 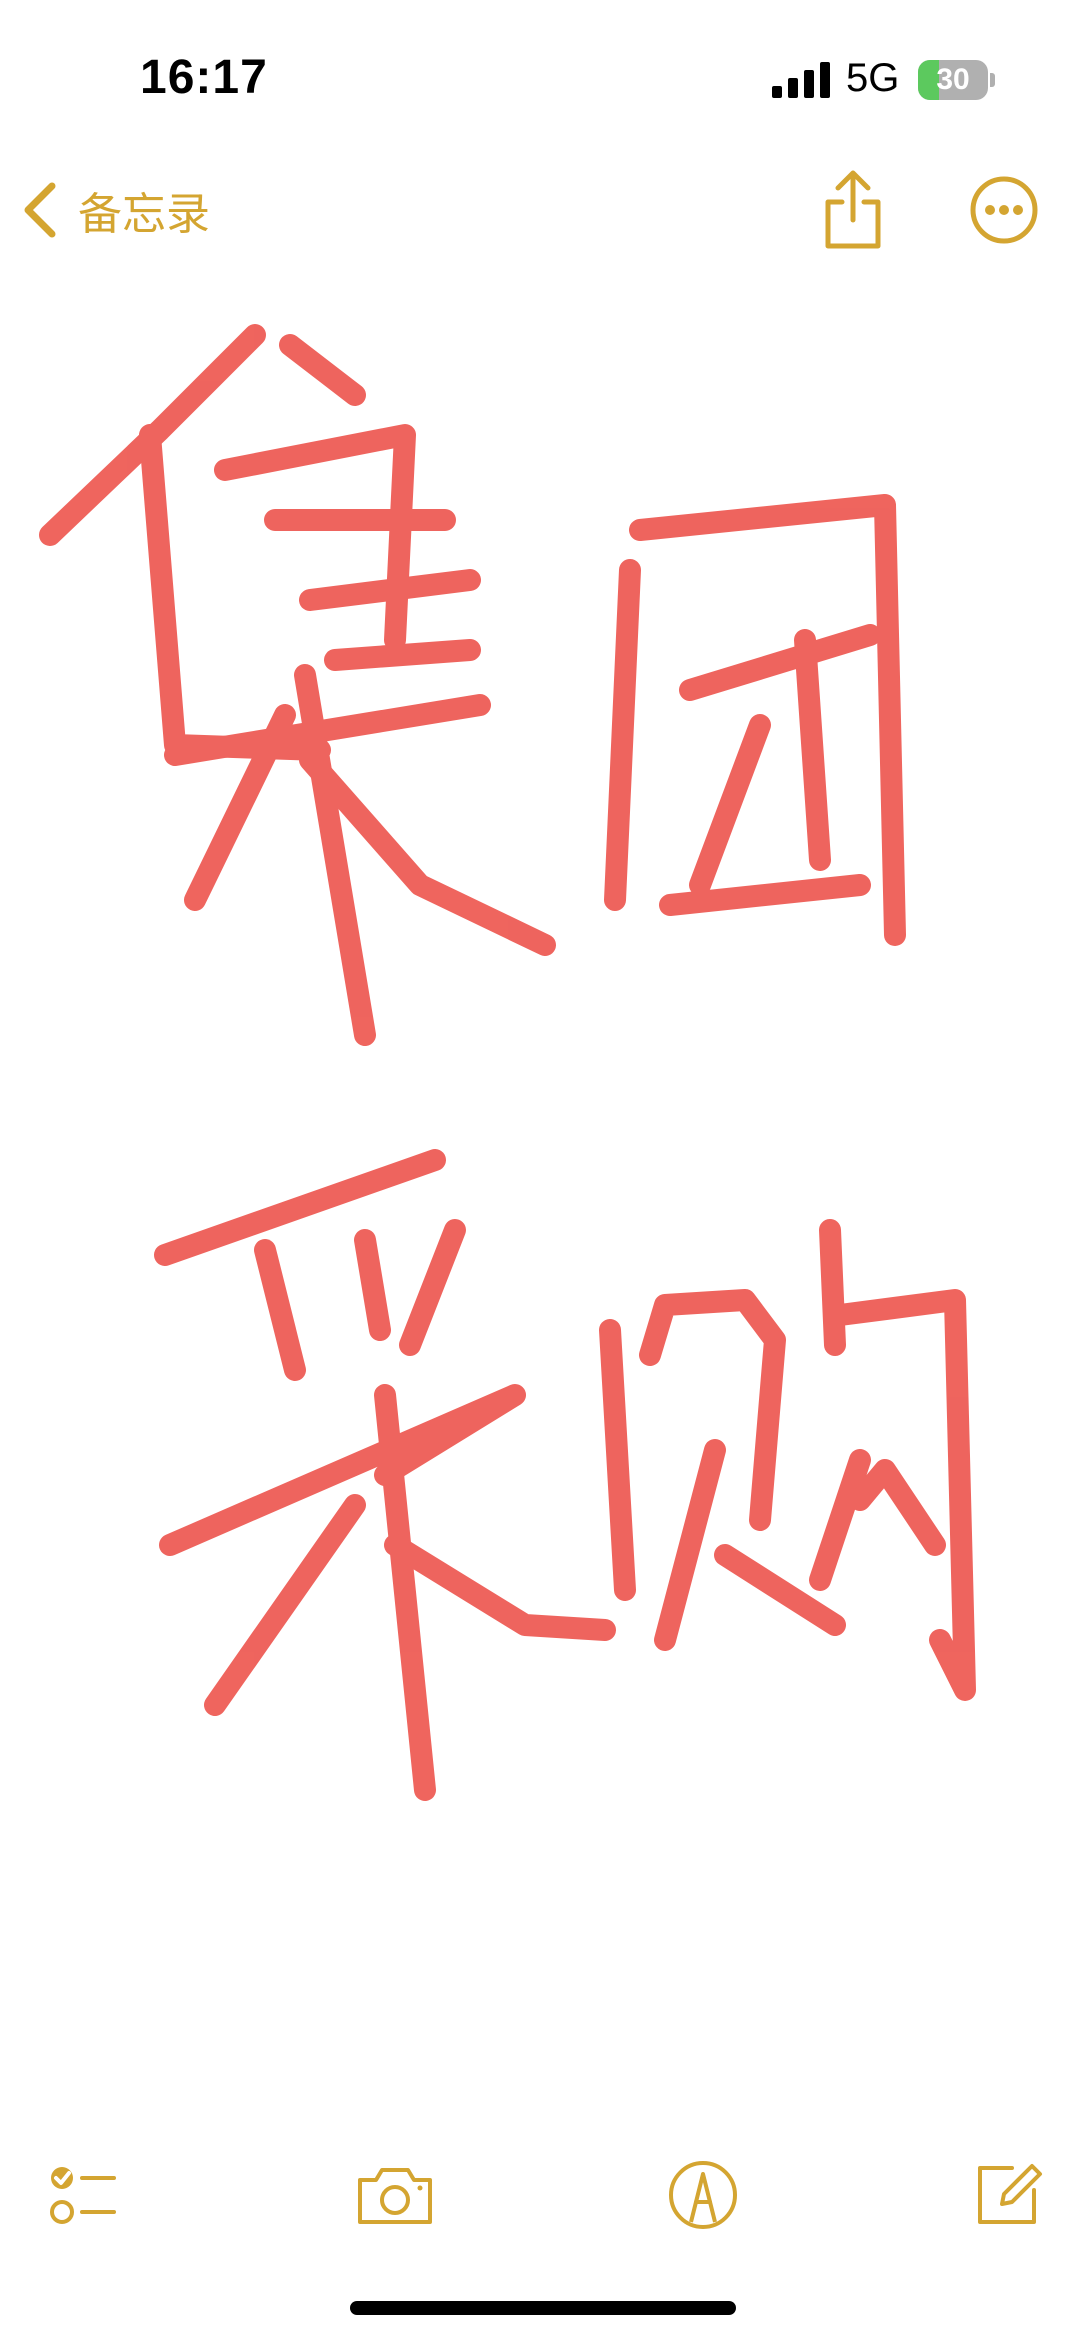 What do you see at coordinates (1007, 2195) in the screenshot?
I see `compose-icon` at bounding box center [1007, 2195].